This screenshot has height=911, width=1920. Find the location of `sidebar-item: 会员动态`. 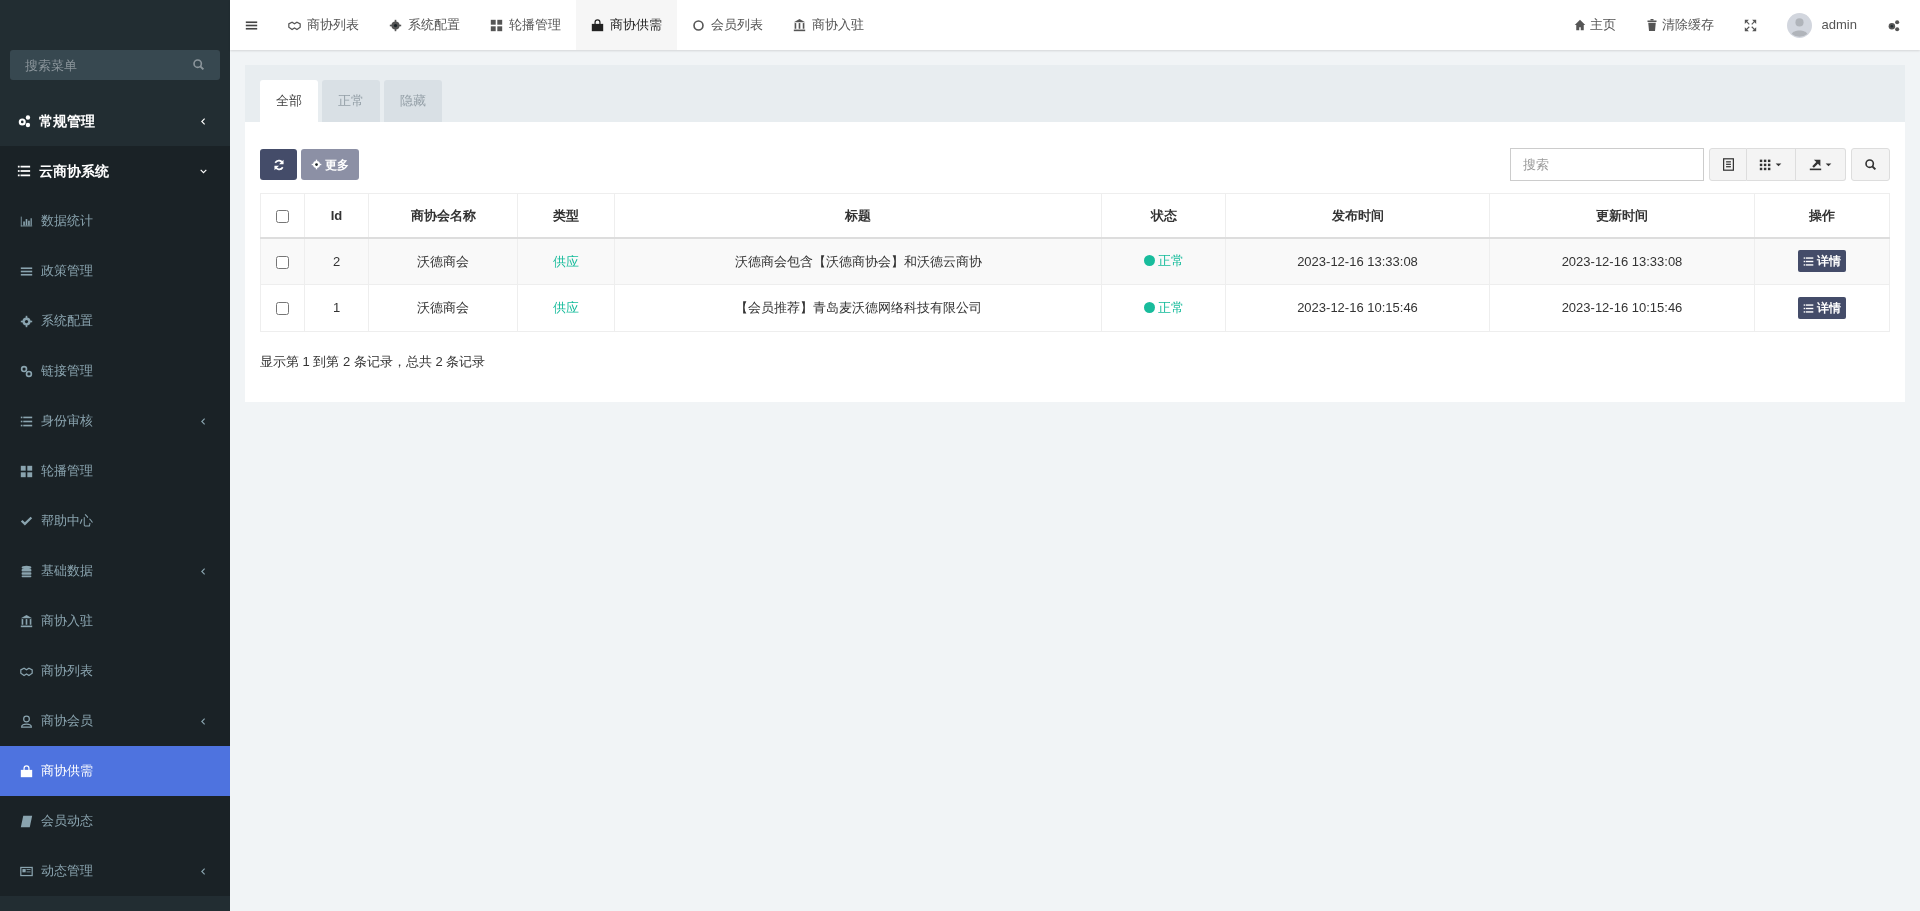

sidebar-item: 会员动态 is located at coordinates (115, 821).